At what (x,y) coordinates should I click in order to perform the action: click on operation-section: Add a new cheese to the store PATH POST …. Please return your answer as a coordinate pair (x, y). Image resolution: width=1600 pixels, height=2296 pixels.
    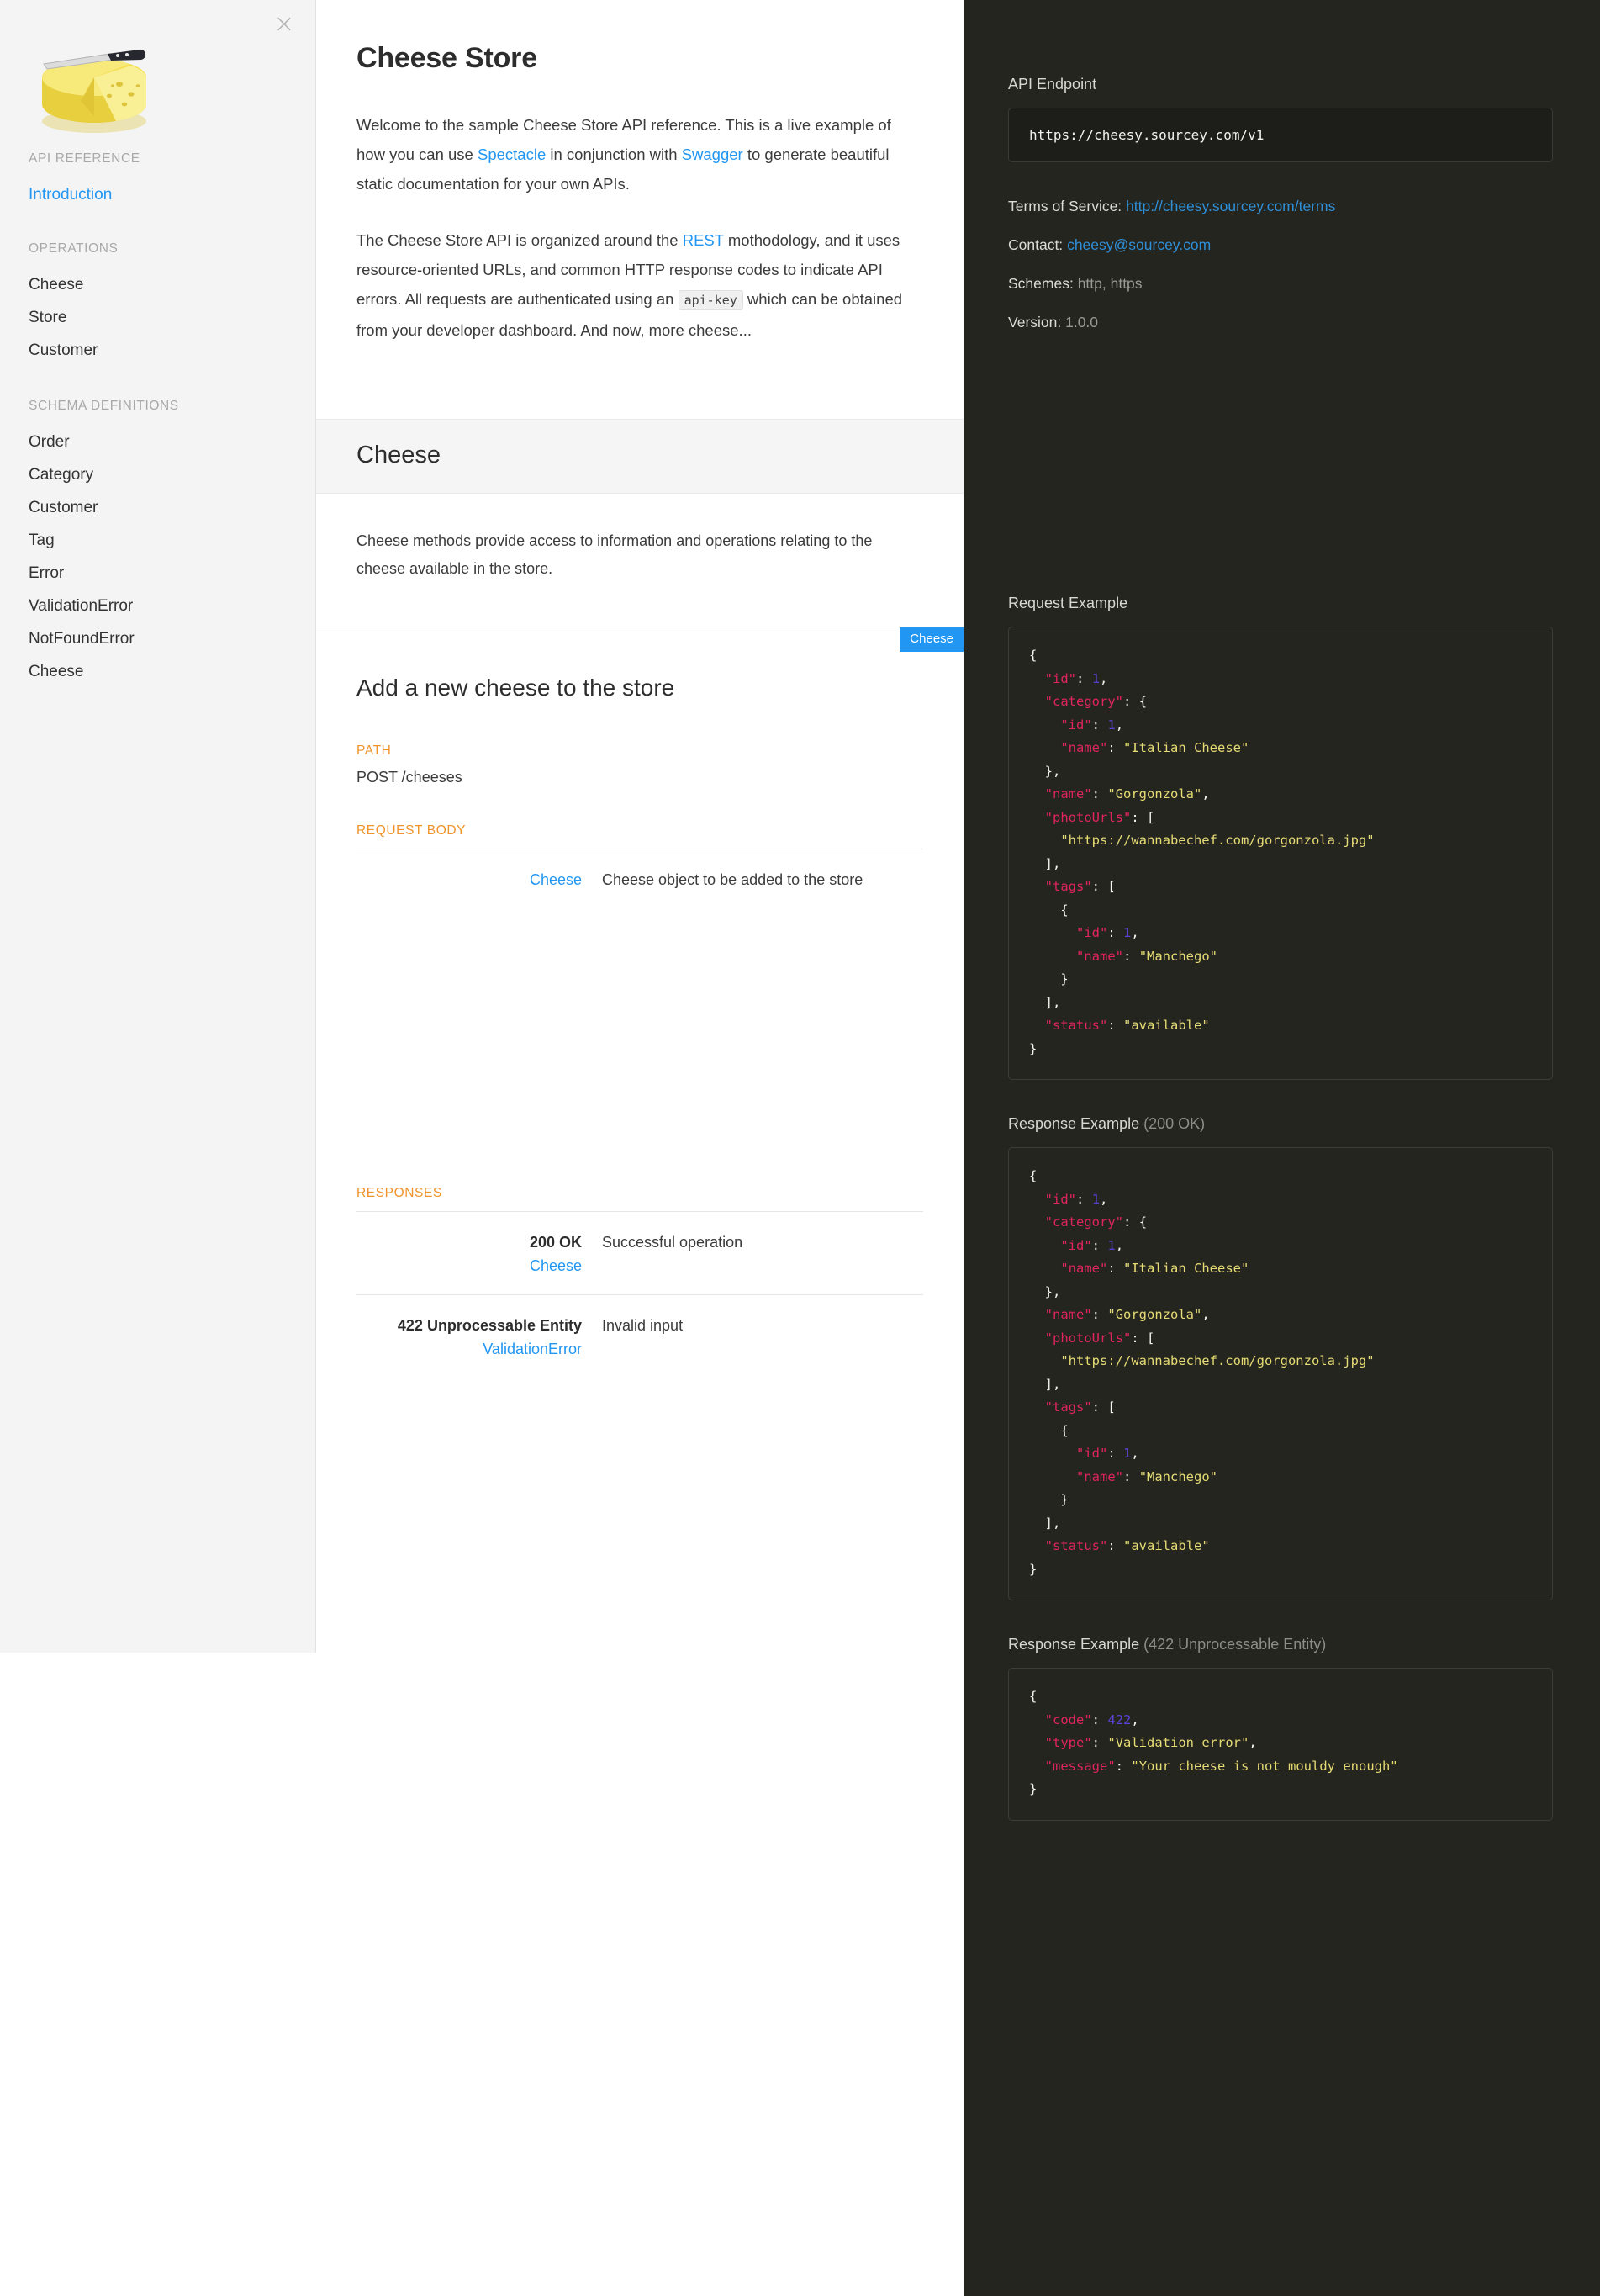
    Looking at the image, I should click on (640, 906).